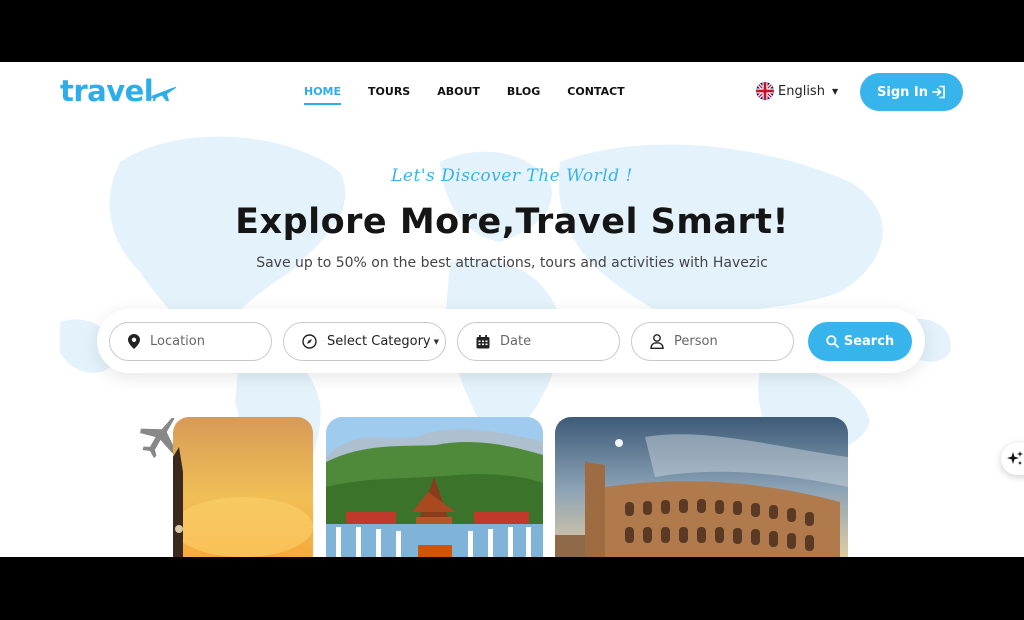  Describe the element at coordinates (869, 341) in the screenshot. I see `search-button-label: Search` at that location.